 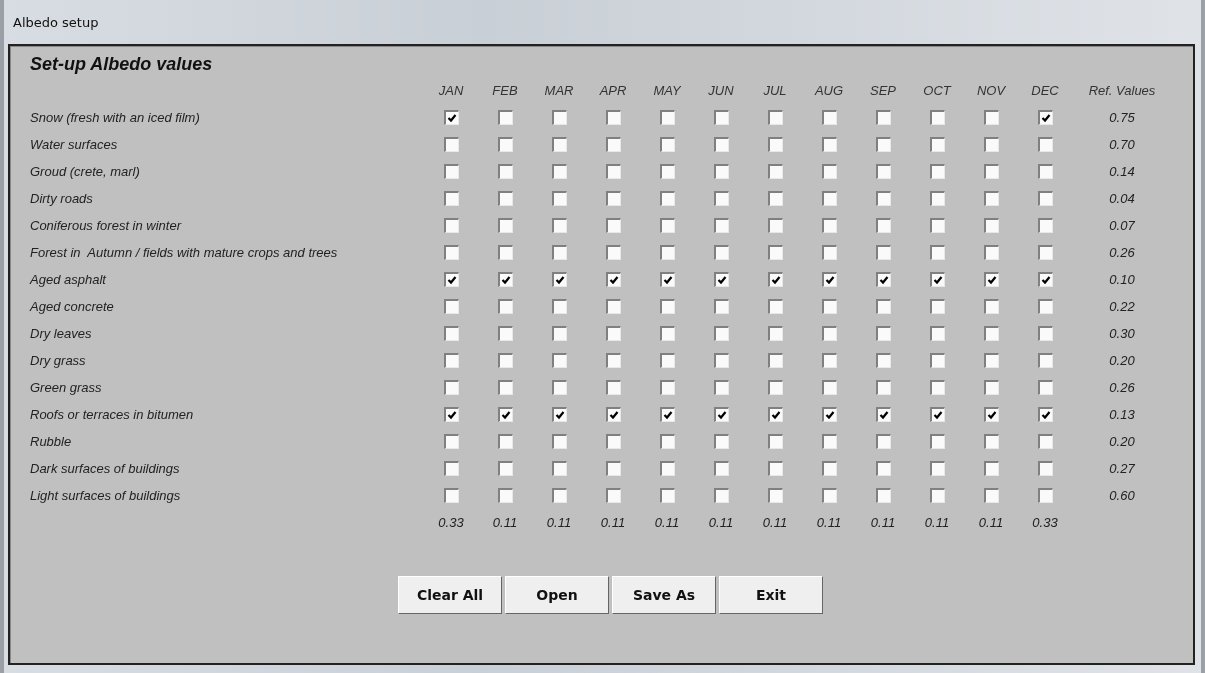 What do you see at coordinates (557, 595) in the screenshot?
I see `dialog-button: Open` at bounding box center [557, 595].